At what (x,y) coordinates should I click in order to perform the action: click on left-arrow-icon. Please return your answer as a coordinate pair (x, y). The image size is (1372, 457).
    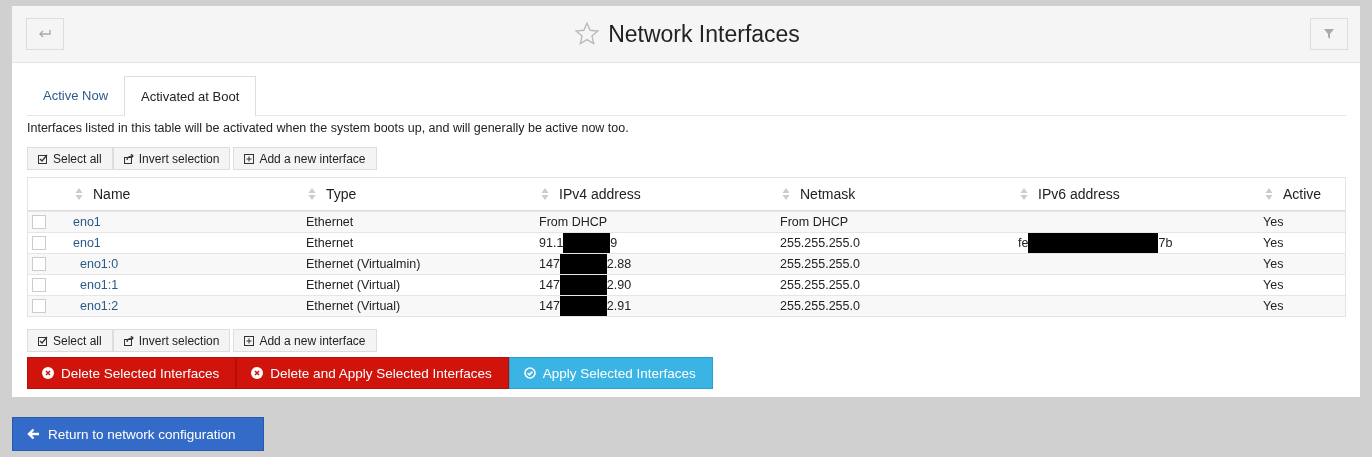
    Looking at the image, I should click on (33, 434).